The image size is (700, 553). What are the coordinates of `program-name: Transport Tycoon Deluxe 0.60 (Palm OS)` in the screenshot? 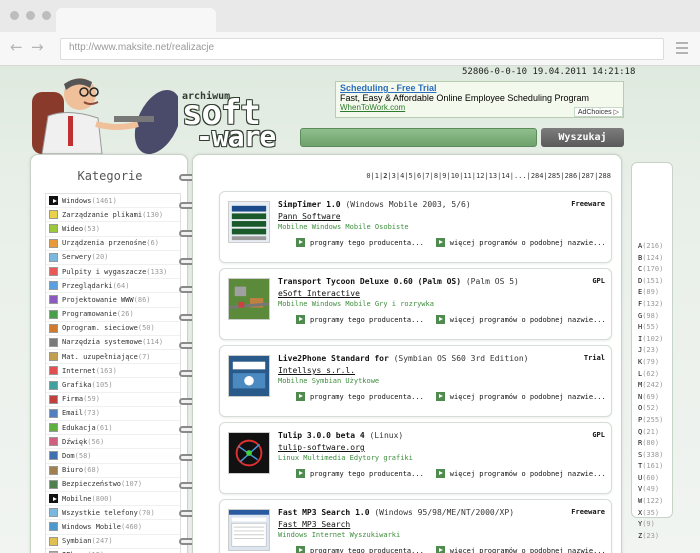 It's located at (369, 281).